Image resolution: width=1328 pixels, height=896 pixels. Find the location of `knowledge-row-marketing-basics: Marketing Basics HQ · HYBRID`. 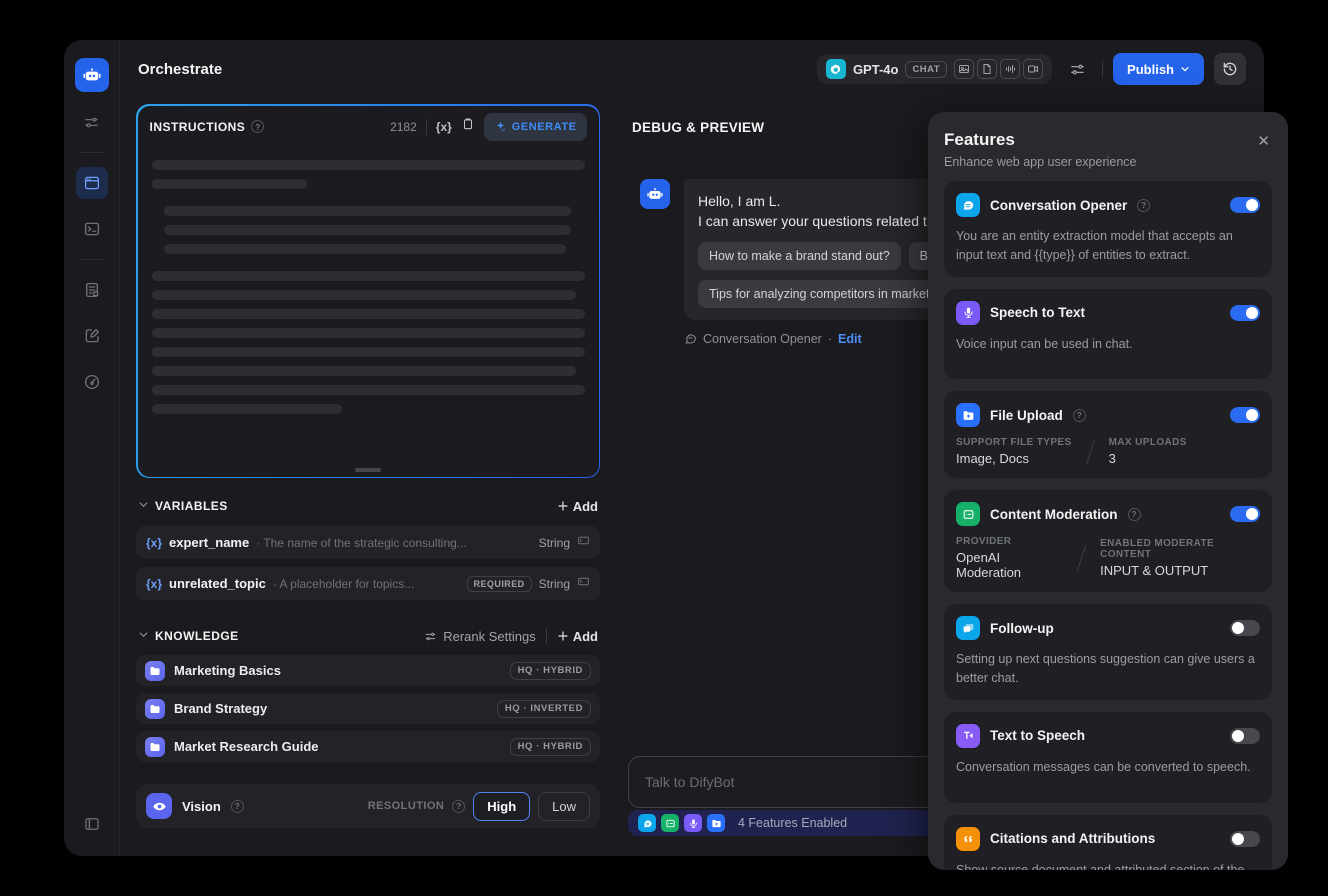

knowledge-row-marketing-basics: Marketing Basics HQ · HYBRID is located at coordinates (368, 670).